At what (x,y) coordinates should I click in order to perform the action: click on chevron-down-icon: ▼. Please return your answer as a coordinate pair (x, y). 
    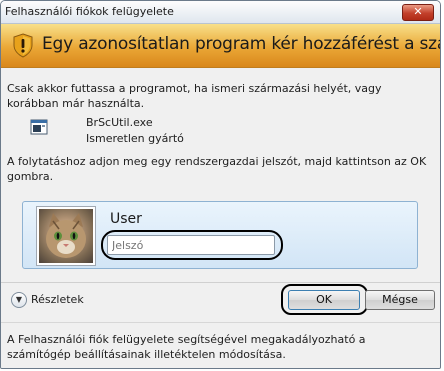
    Looking at the image, I should click on (19, 300).